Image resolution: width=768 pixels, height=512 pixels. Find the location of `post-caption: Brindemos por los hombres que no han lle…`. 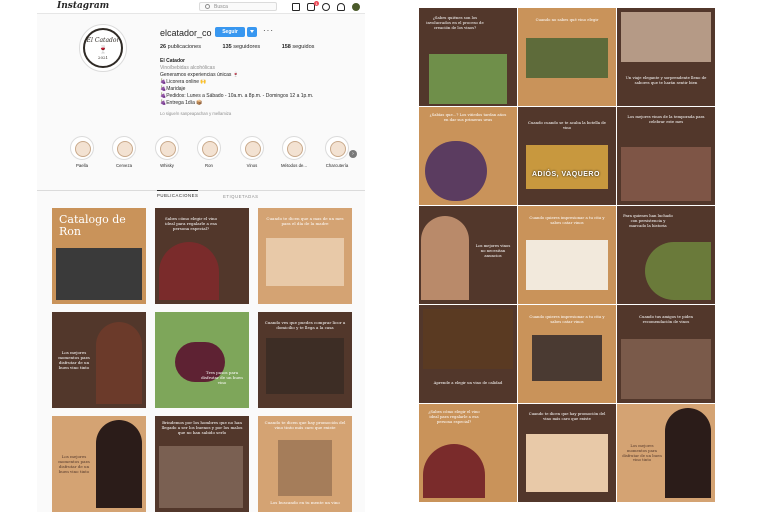

post-caption: Brindemos por los hombres que no han lle… is located at coordinates (202, 427).